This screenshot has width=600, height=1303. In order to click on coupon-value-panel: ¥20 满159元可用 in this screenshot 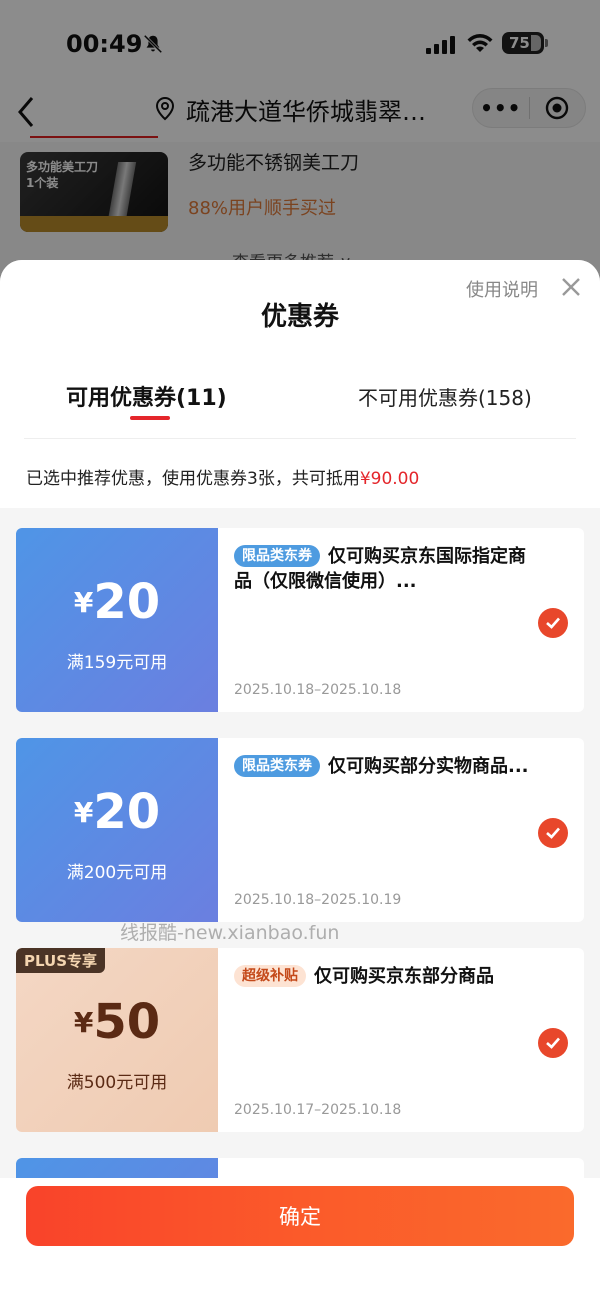, I will do `click(117, 620)`.